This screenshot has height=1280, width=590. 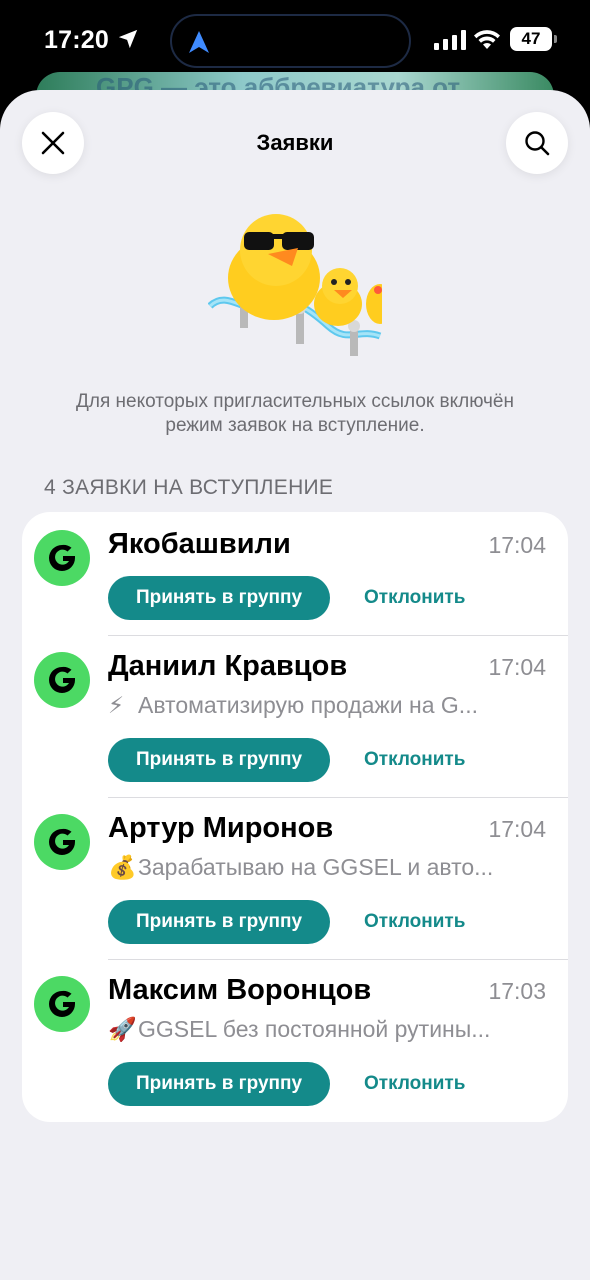 I want to click on duck-sticker, so click(x=295, y=285).